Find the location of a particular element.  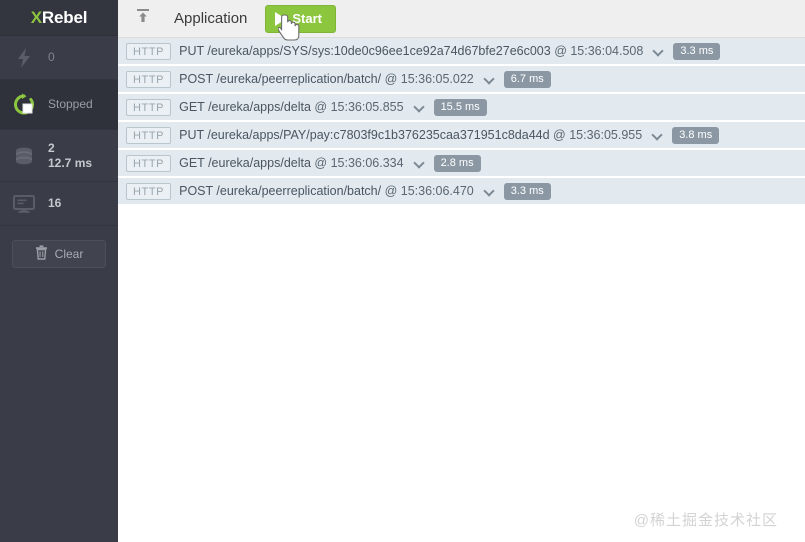

sidebar-metric-io-value: 16 is located at coordinates (55, 203).